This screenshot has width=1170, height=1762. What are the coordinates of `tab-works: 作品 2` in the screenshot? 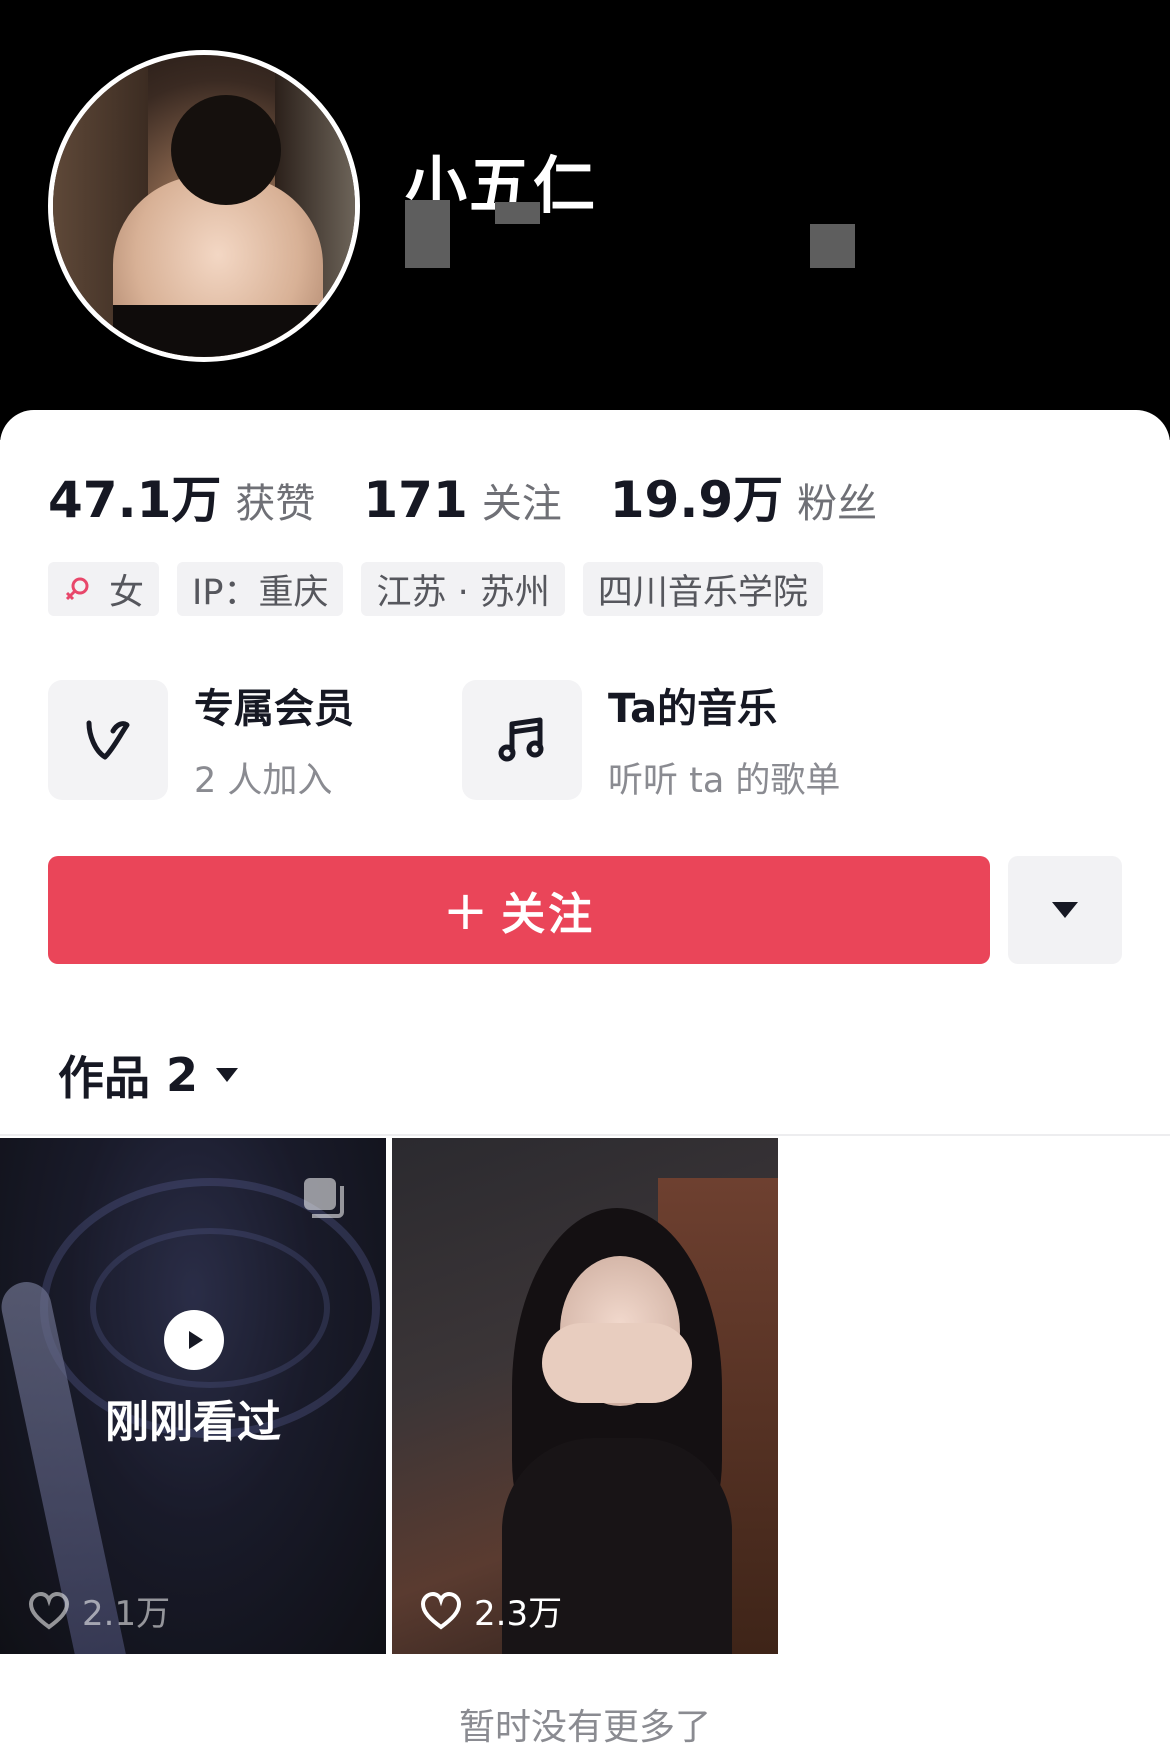 It's located at (149, 1075).